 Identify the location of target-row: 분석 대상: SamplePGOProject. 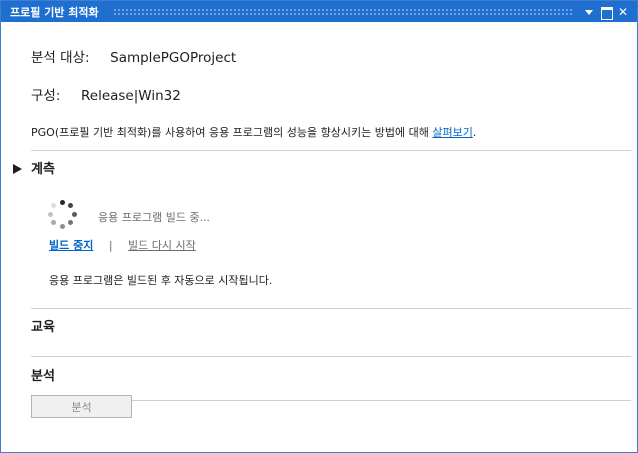
(133, 56).